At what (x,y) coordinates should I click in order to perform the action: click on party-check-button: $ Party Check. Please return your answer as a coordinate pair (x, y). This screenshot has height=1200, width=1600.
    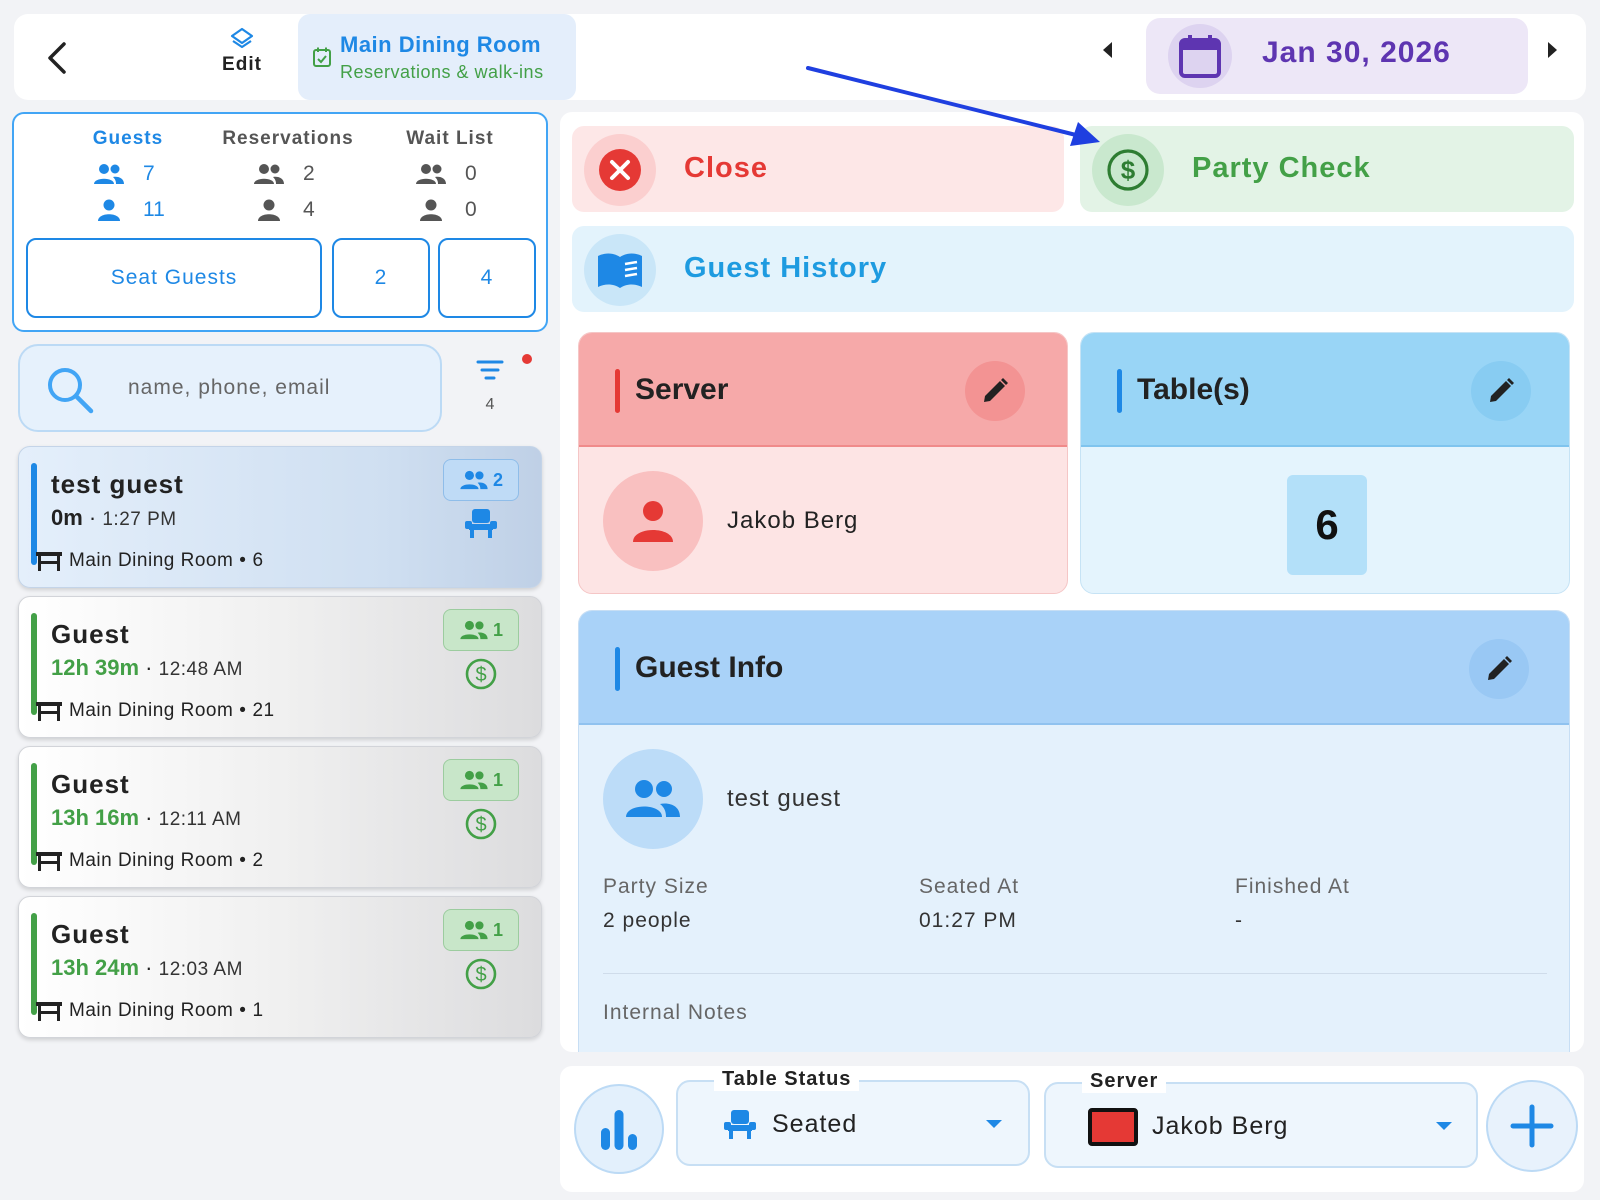
    Looking at the image, I should click on (1327, 169).